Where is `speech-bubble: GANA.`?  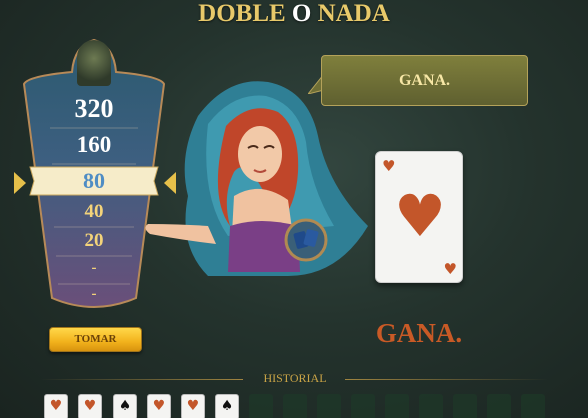
speech-bubble: GANA. is located at coordinates (424, 80).